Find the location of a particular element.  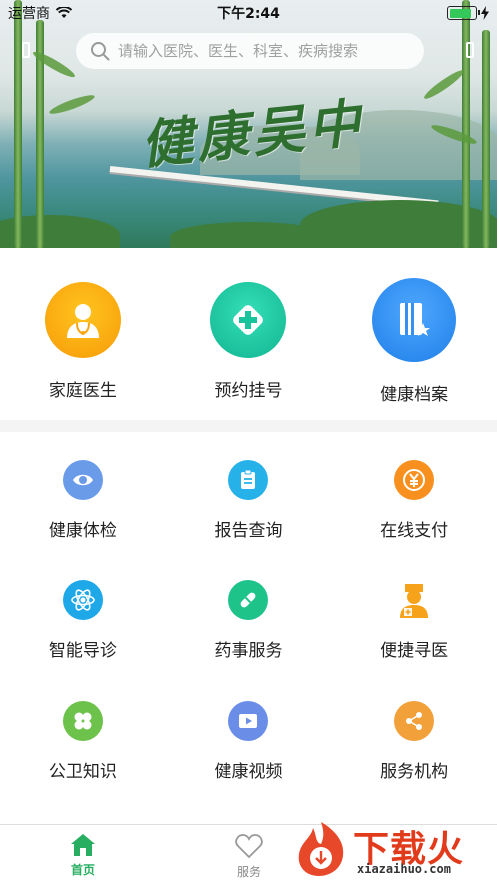

service-label: 预约挂号 is located at coordinates (248, 391).